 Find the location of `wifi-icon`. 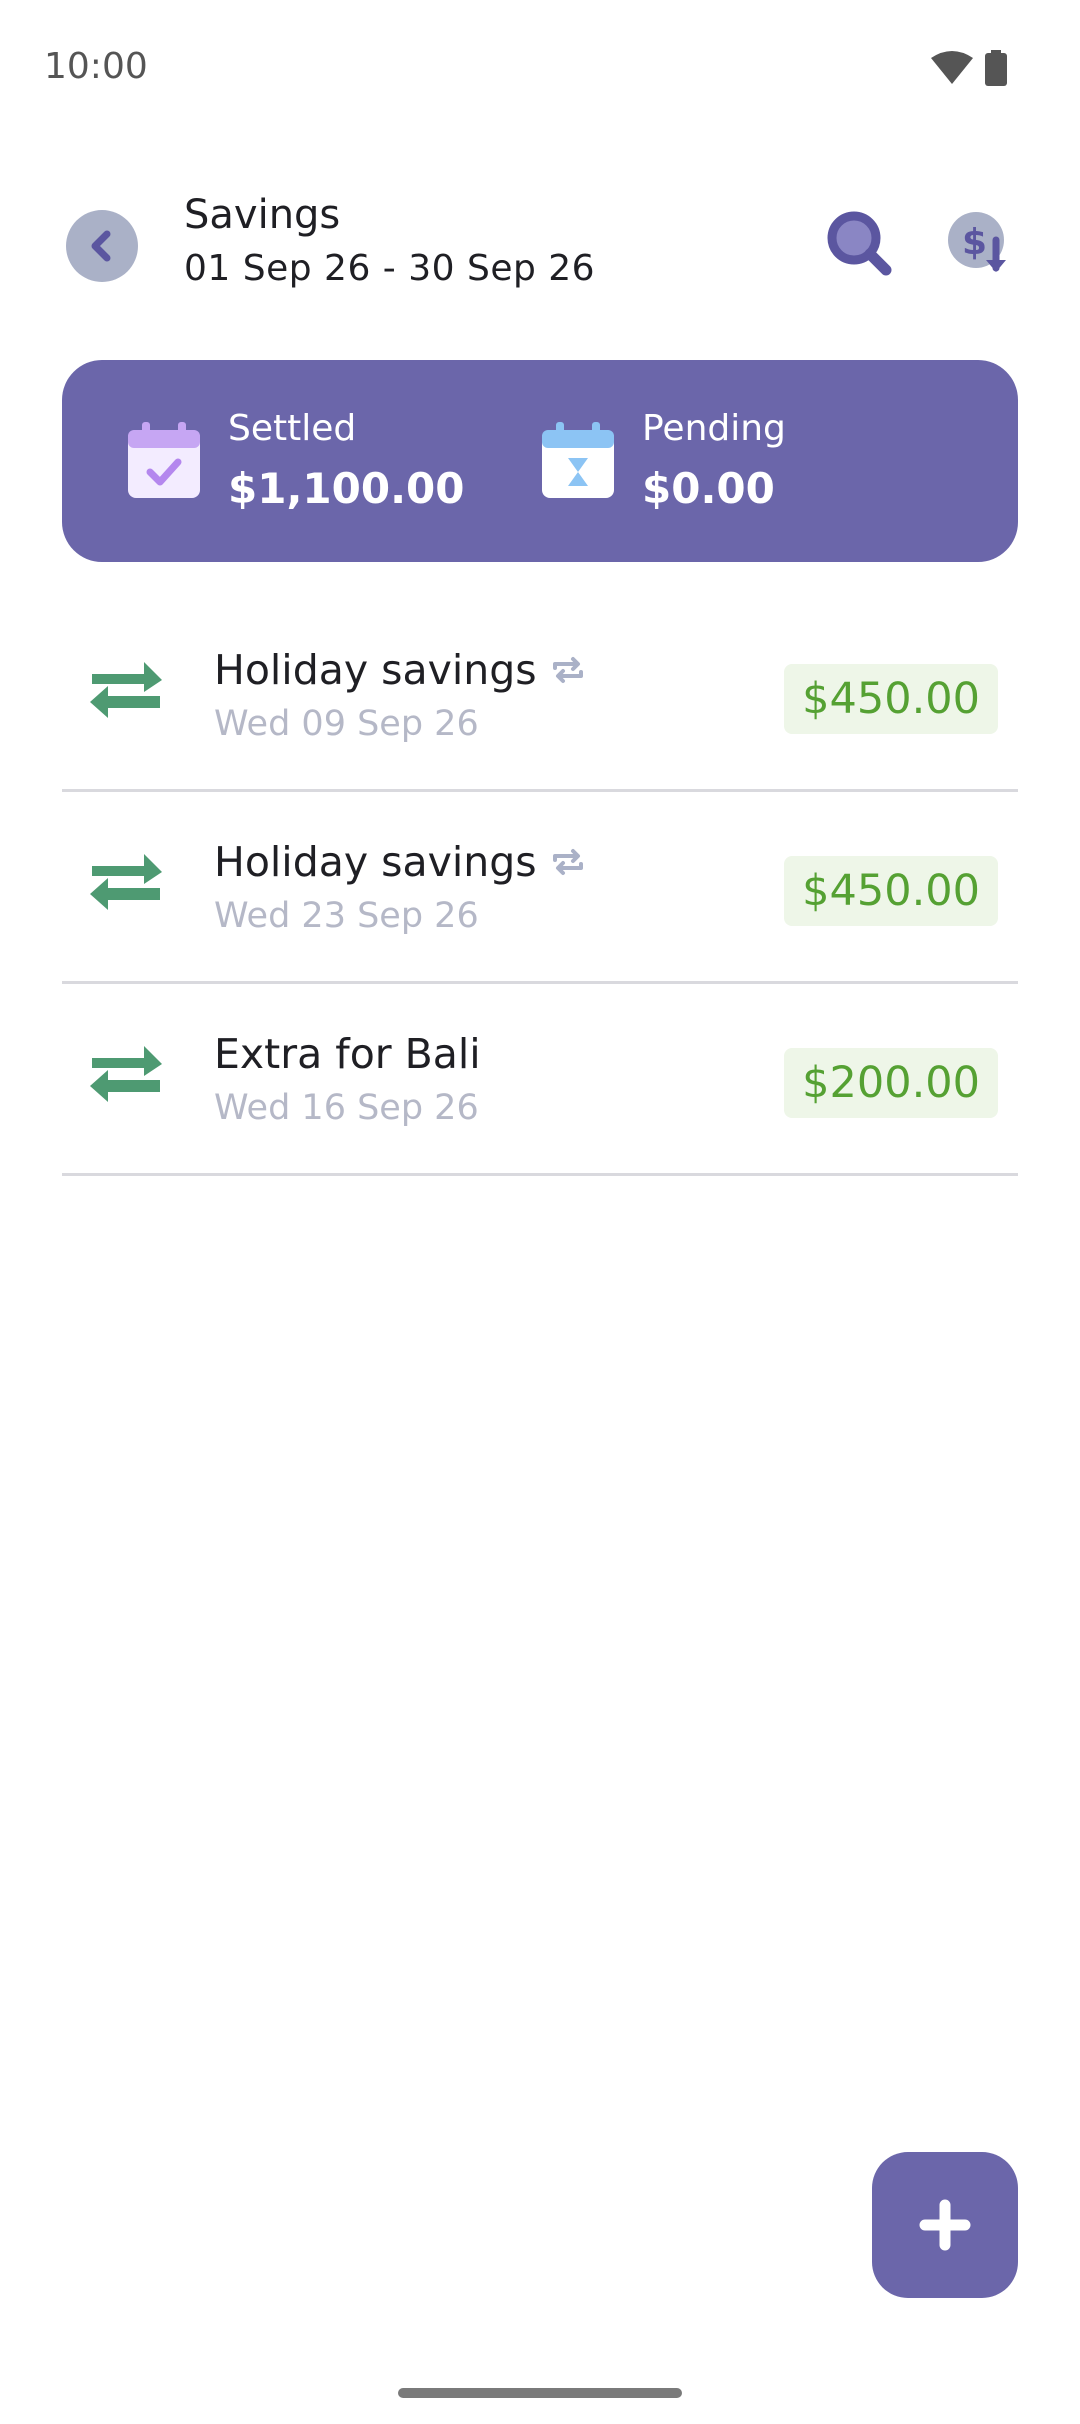

wifi-icon is located at coordinates (952, 67).